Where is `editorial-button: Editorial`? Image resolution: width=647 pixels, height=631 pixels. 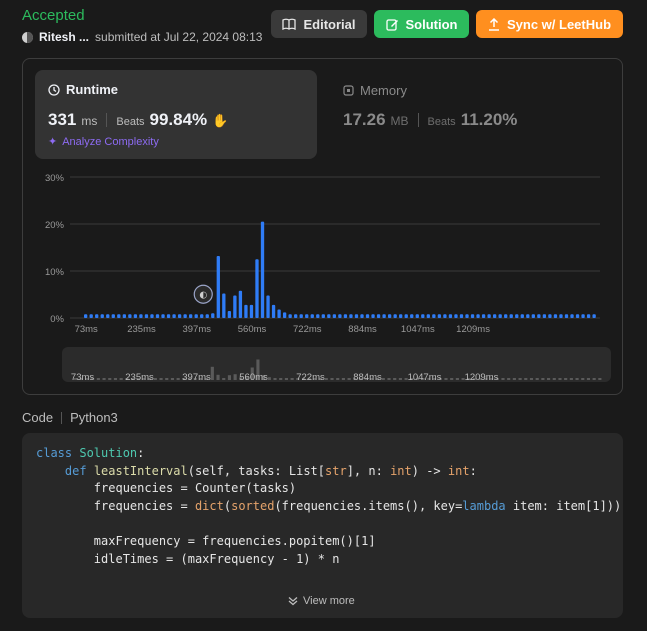 editorial-button: Editorial is located at coordinates (319, 24).